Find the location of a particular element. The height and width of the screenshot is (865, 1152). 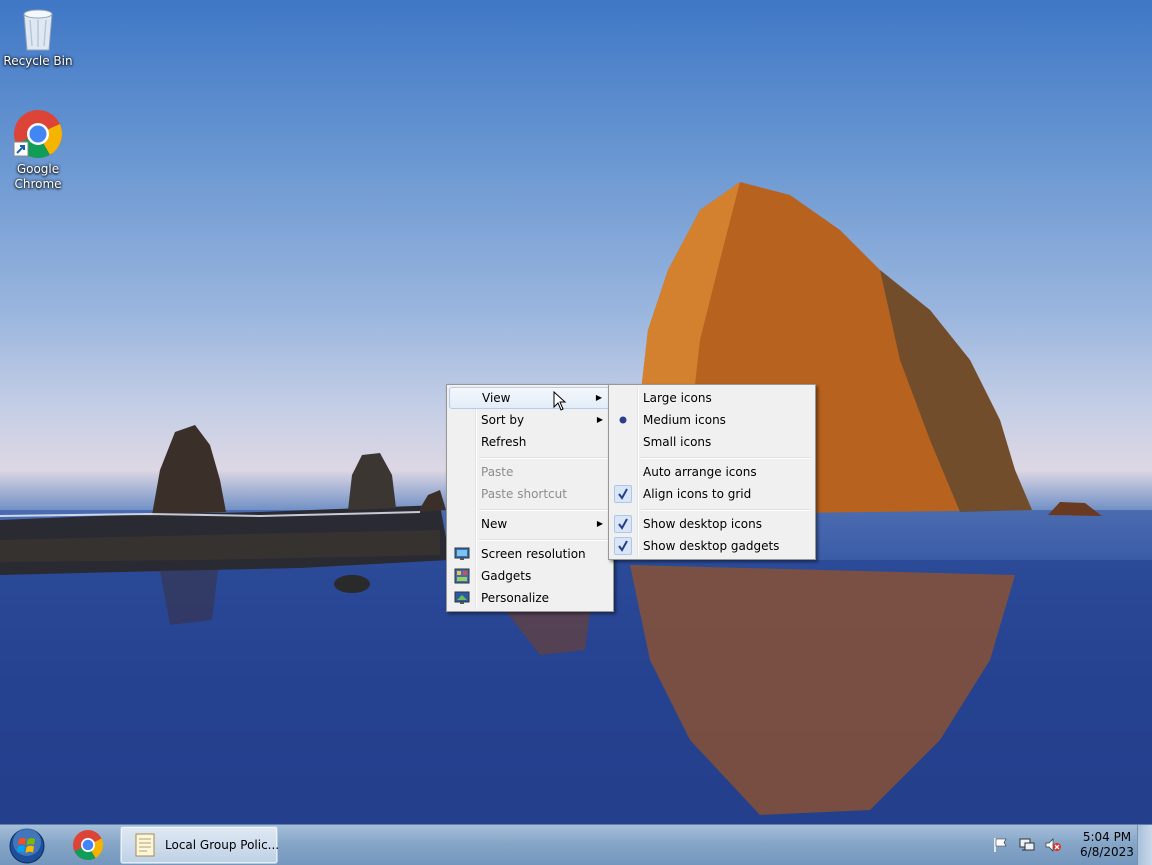

submenu-item-show-desktop-gadgets: Show desktop gadgets is located at coordinates (712, 546).